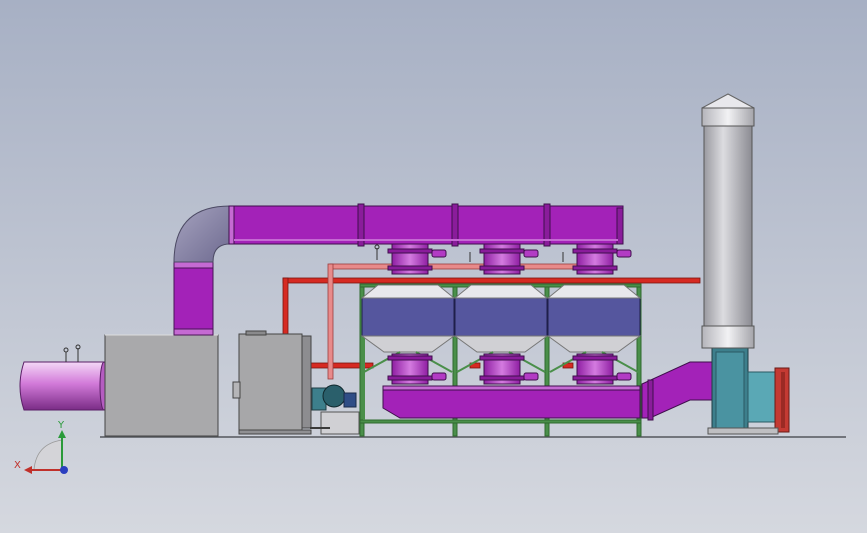 The height and width of the screenshot is (533, 867). Describe the element at coordinates (511, 402) in the screenshot. I see `bottom-collector-duct` at that location.